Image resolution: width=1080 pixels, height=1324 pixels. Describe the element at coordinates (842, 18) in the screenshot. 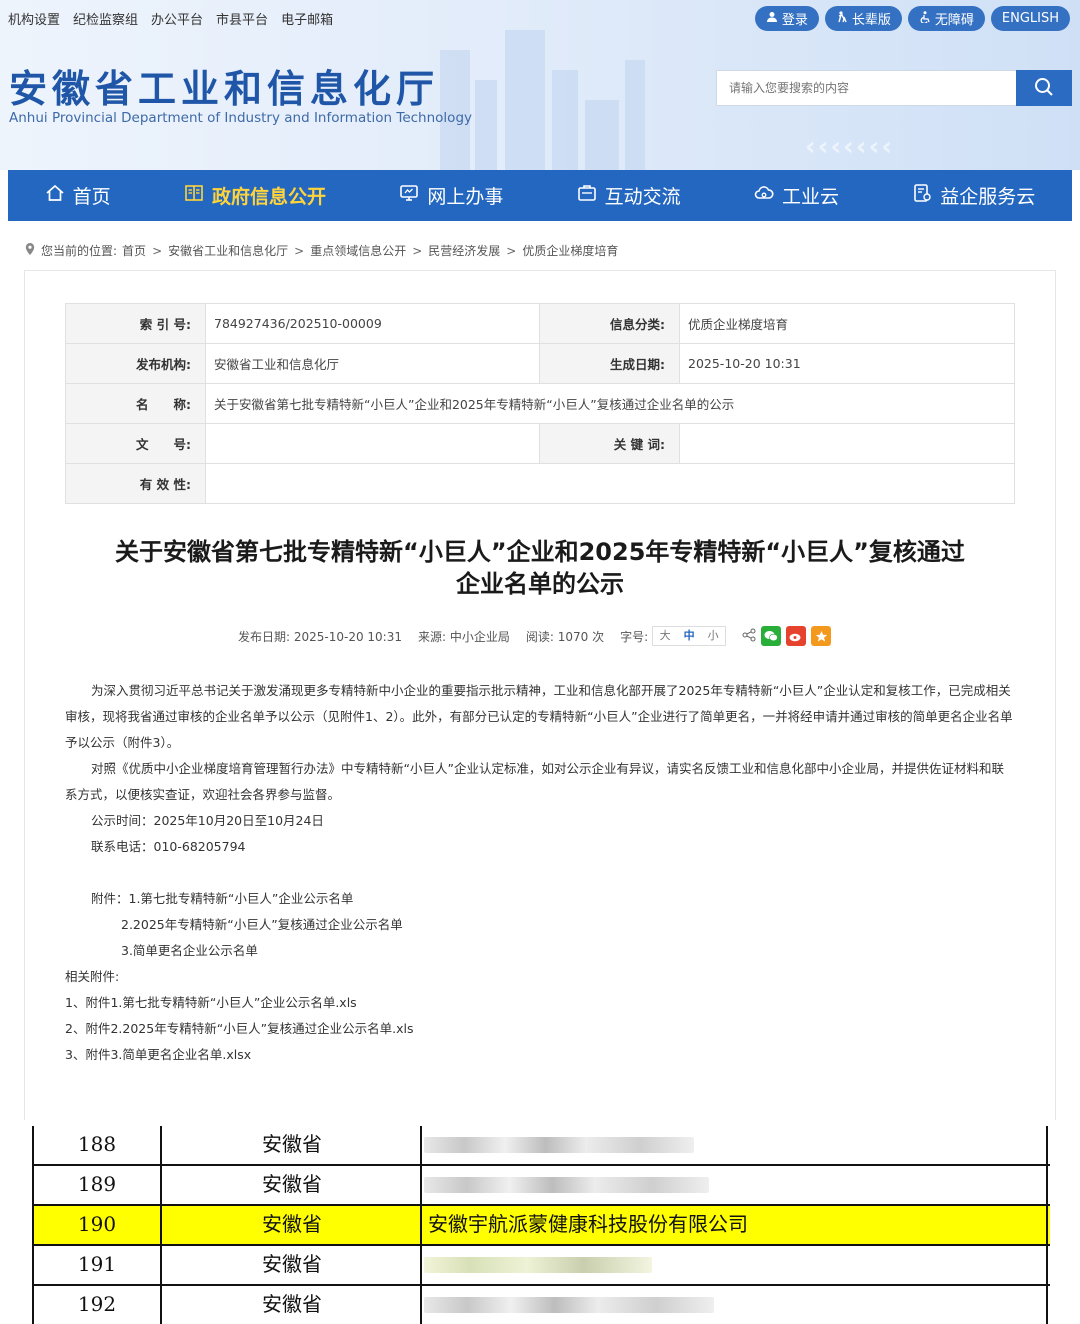

I see `elder-icon` at that location.